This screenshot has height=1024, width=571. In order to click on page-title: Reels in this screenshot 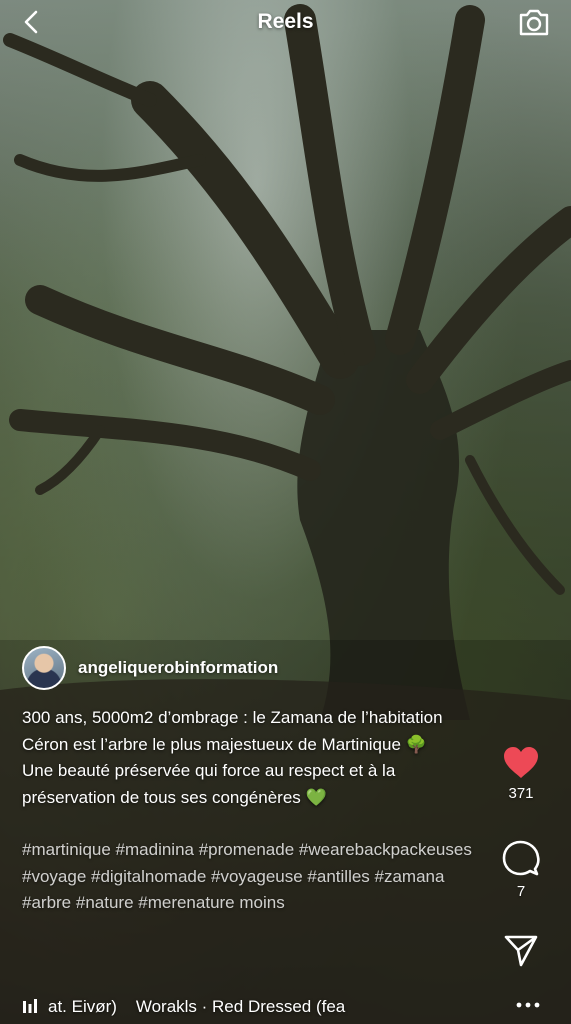, I will do `click(285, 21)`.